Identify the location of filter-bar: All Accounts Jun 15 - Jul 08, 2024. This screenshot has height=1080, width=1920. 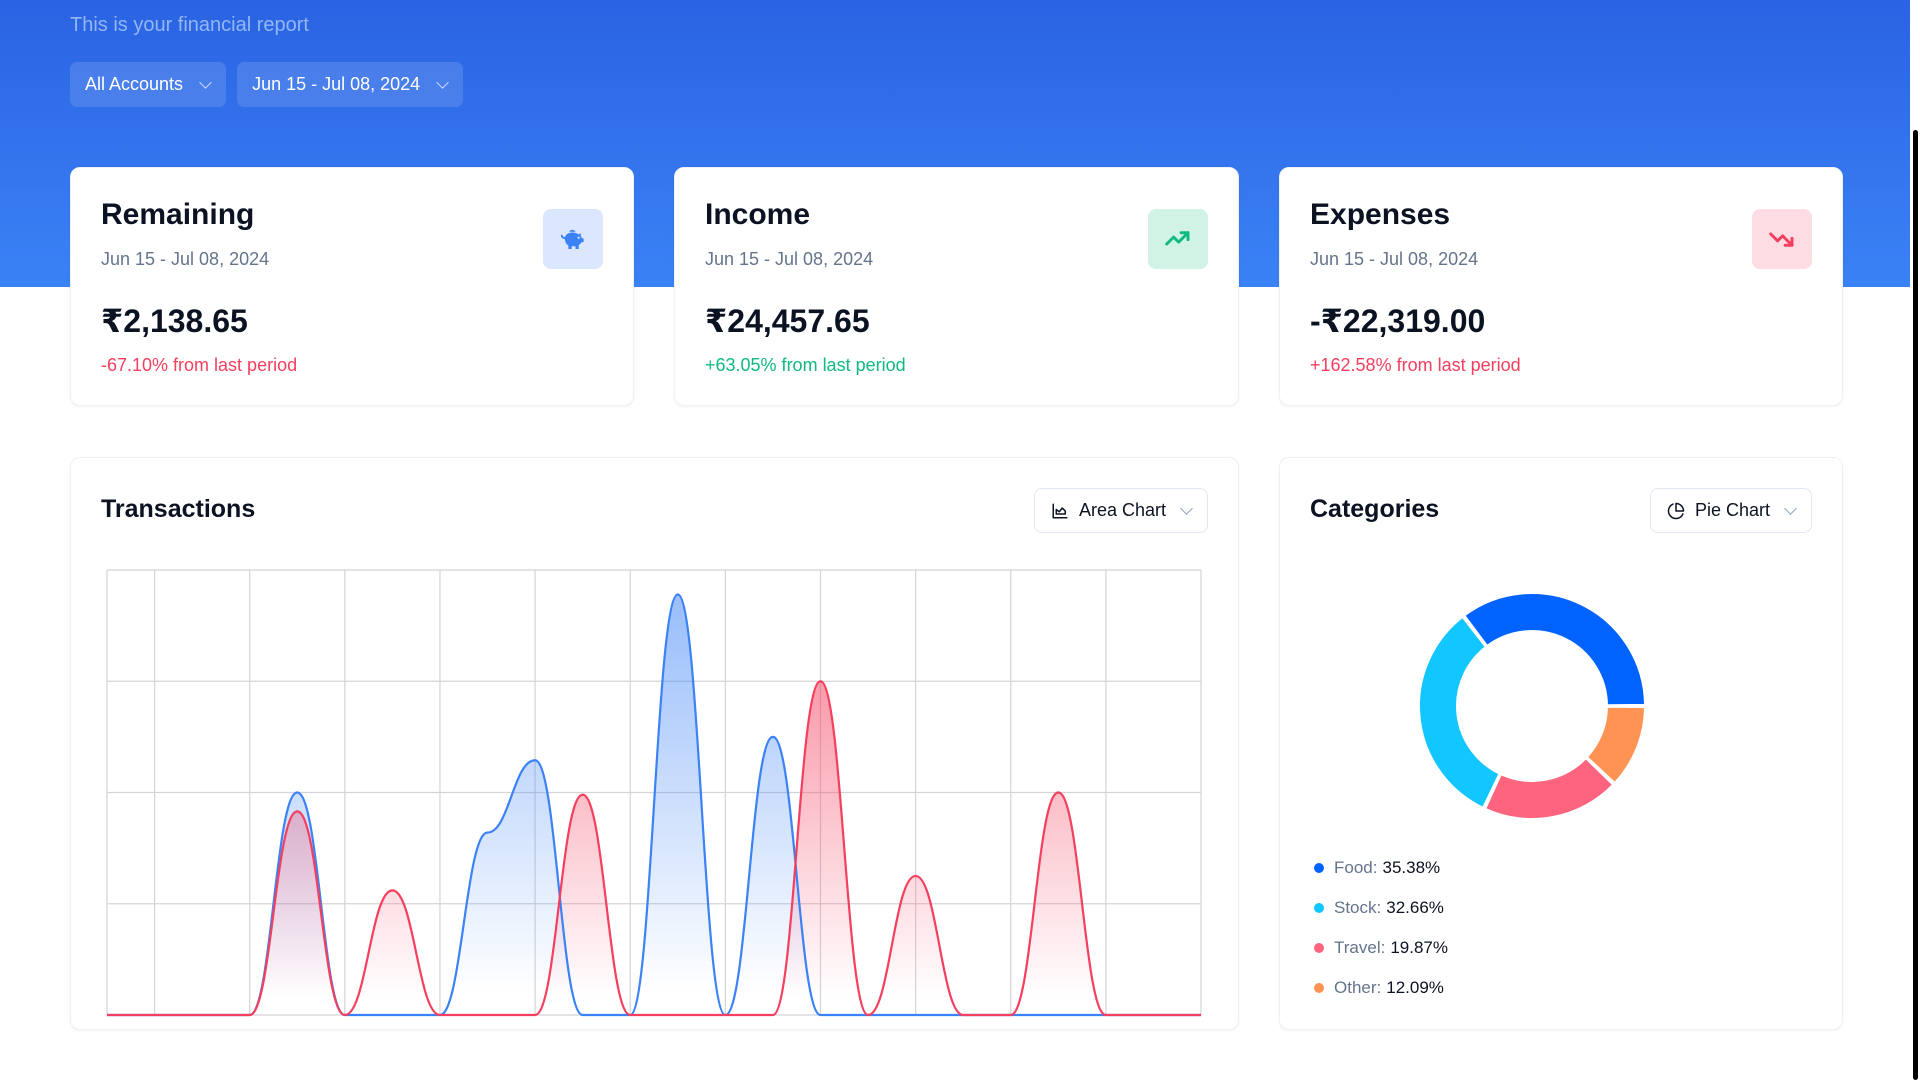
(267, 84).